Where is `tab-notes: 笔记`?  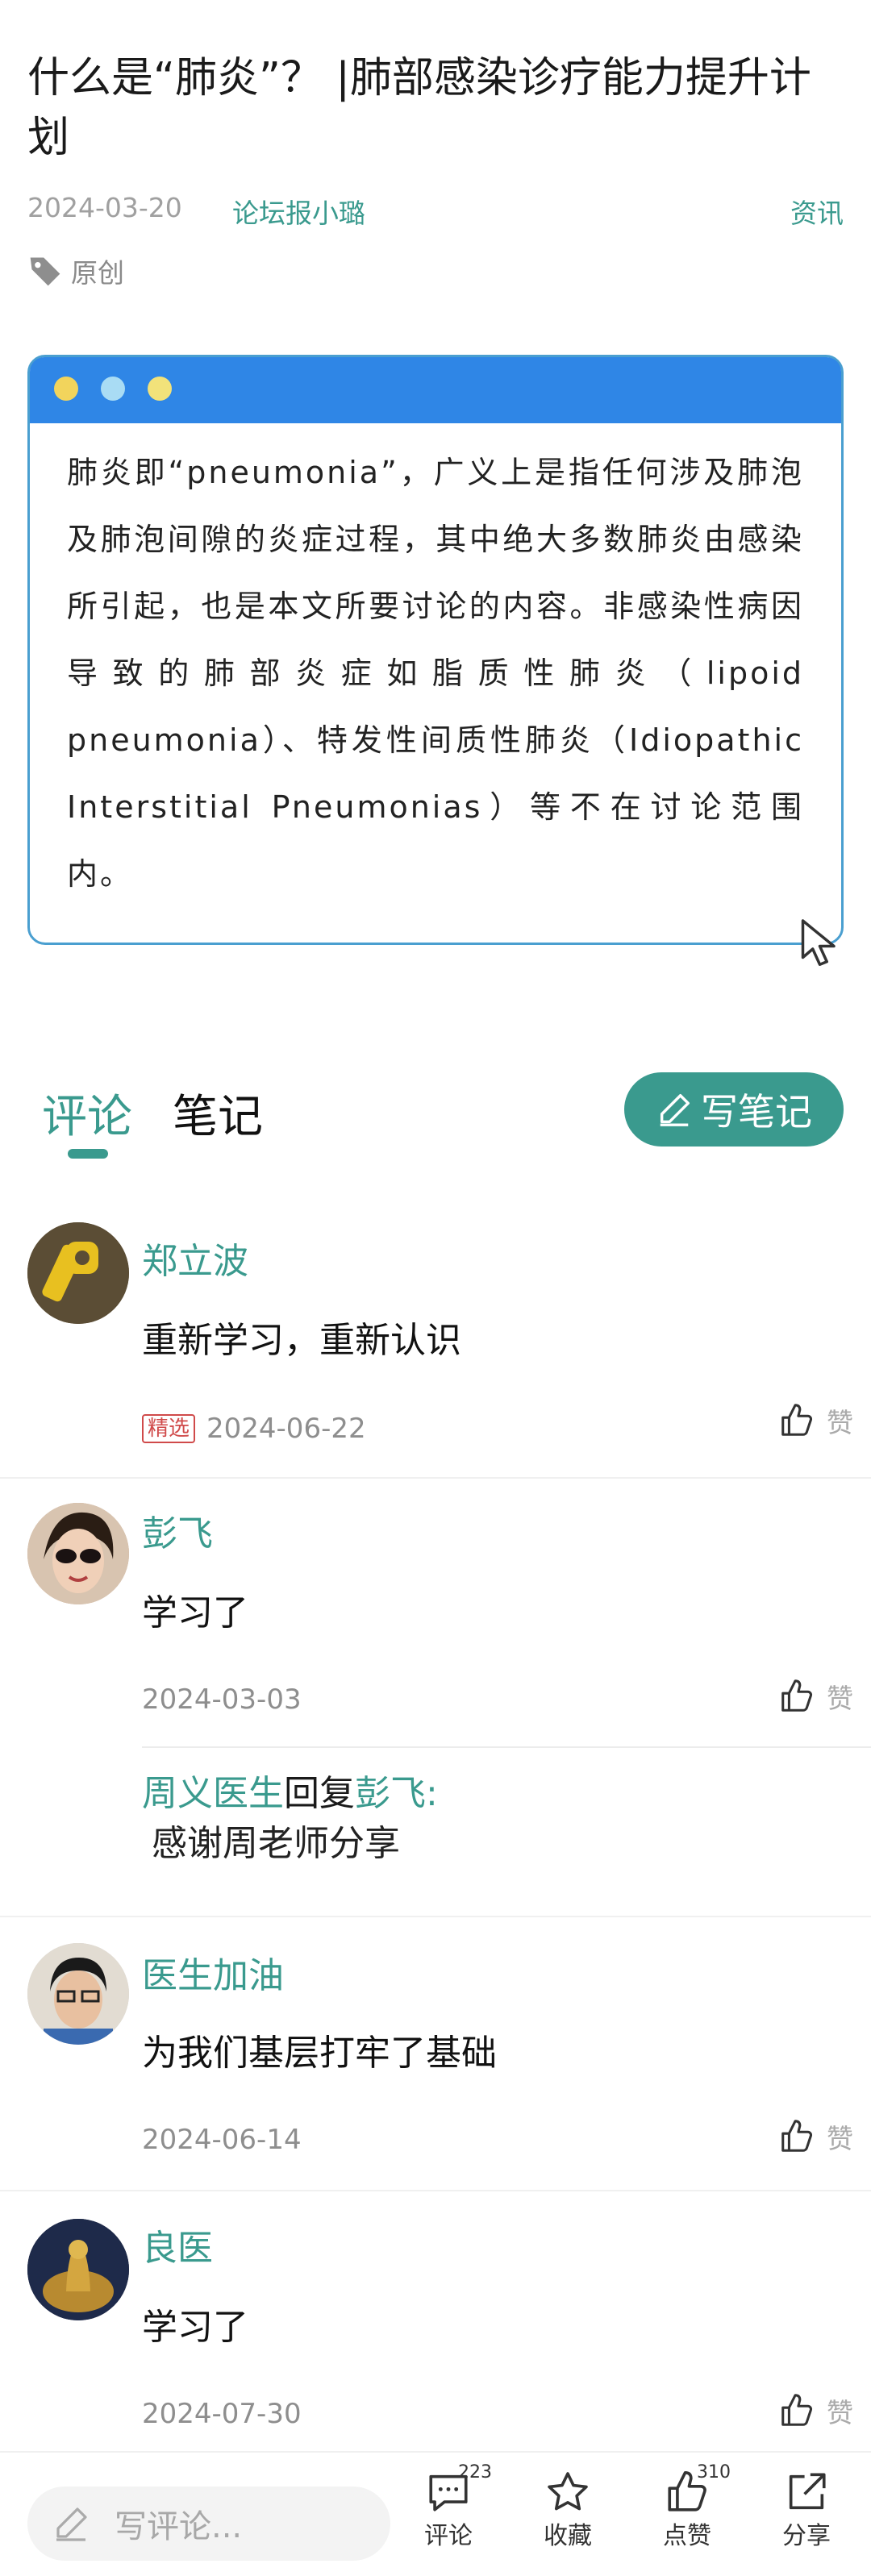
tab-notes: 笔记 is located at coordinates (218, 1113).